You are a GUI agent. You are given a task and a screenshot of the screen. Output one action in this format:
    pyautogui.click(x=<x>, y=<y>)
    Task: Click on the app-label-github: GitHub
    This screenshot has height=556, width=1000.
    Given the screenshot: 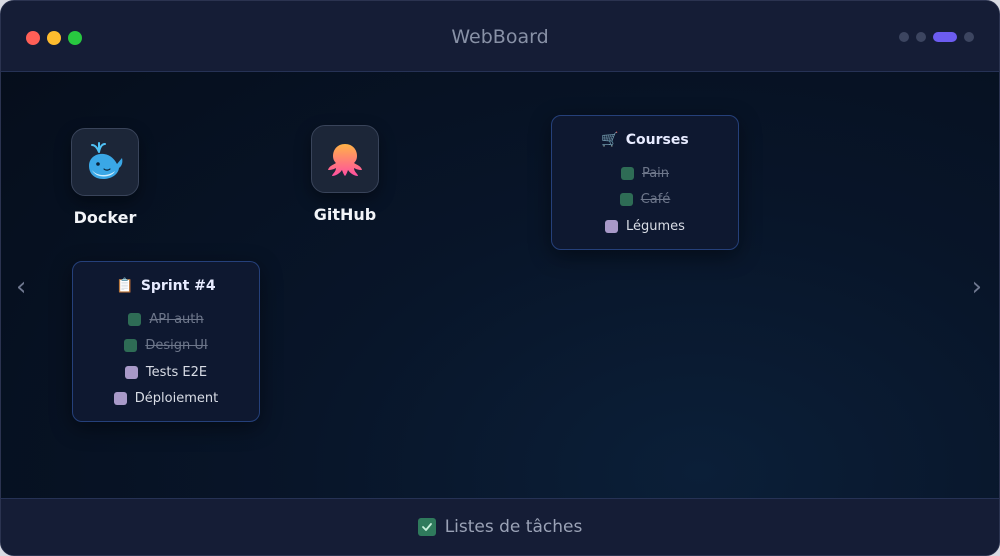 What is the action you would take?
    pyautogui.click(x=345, y=214)
    